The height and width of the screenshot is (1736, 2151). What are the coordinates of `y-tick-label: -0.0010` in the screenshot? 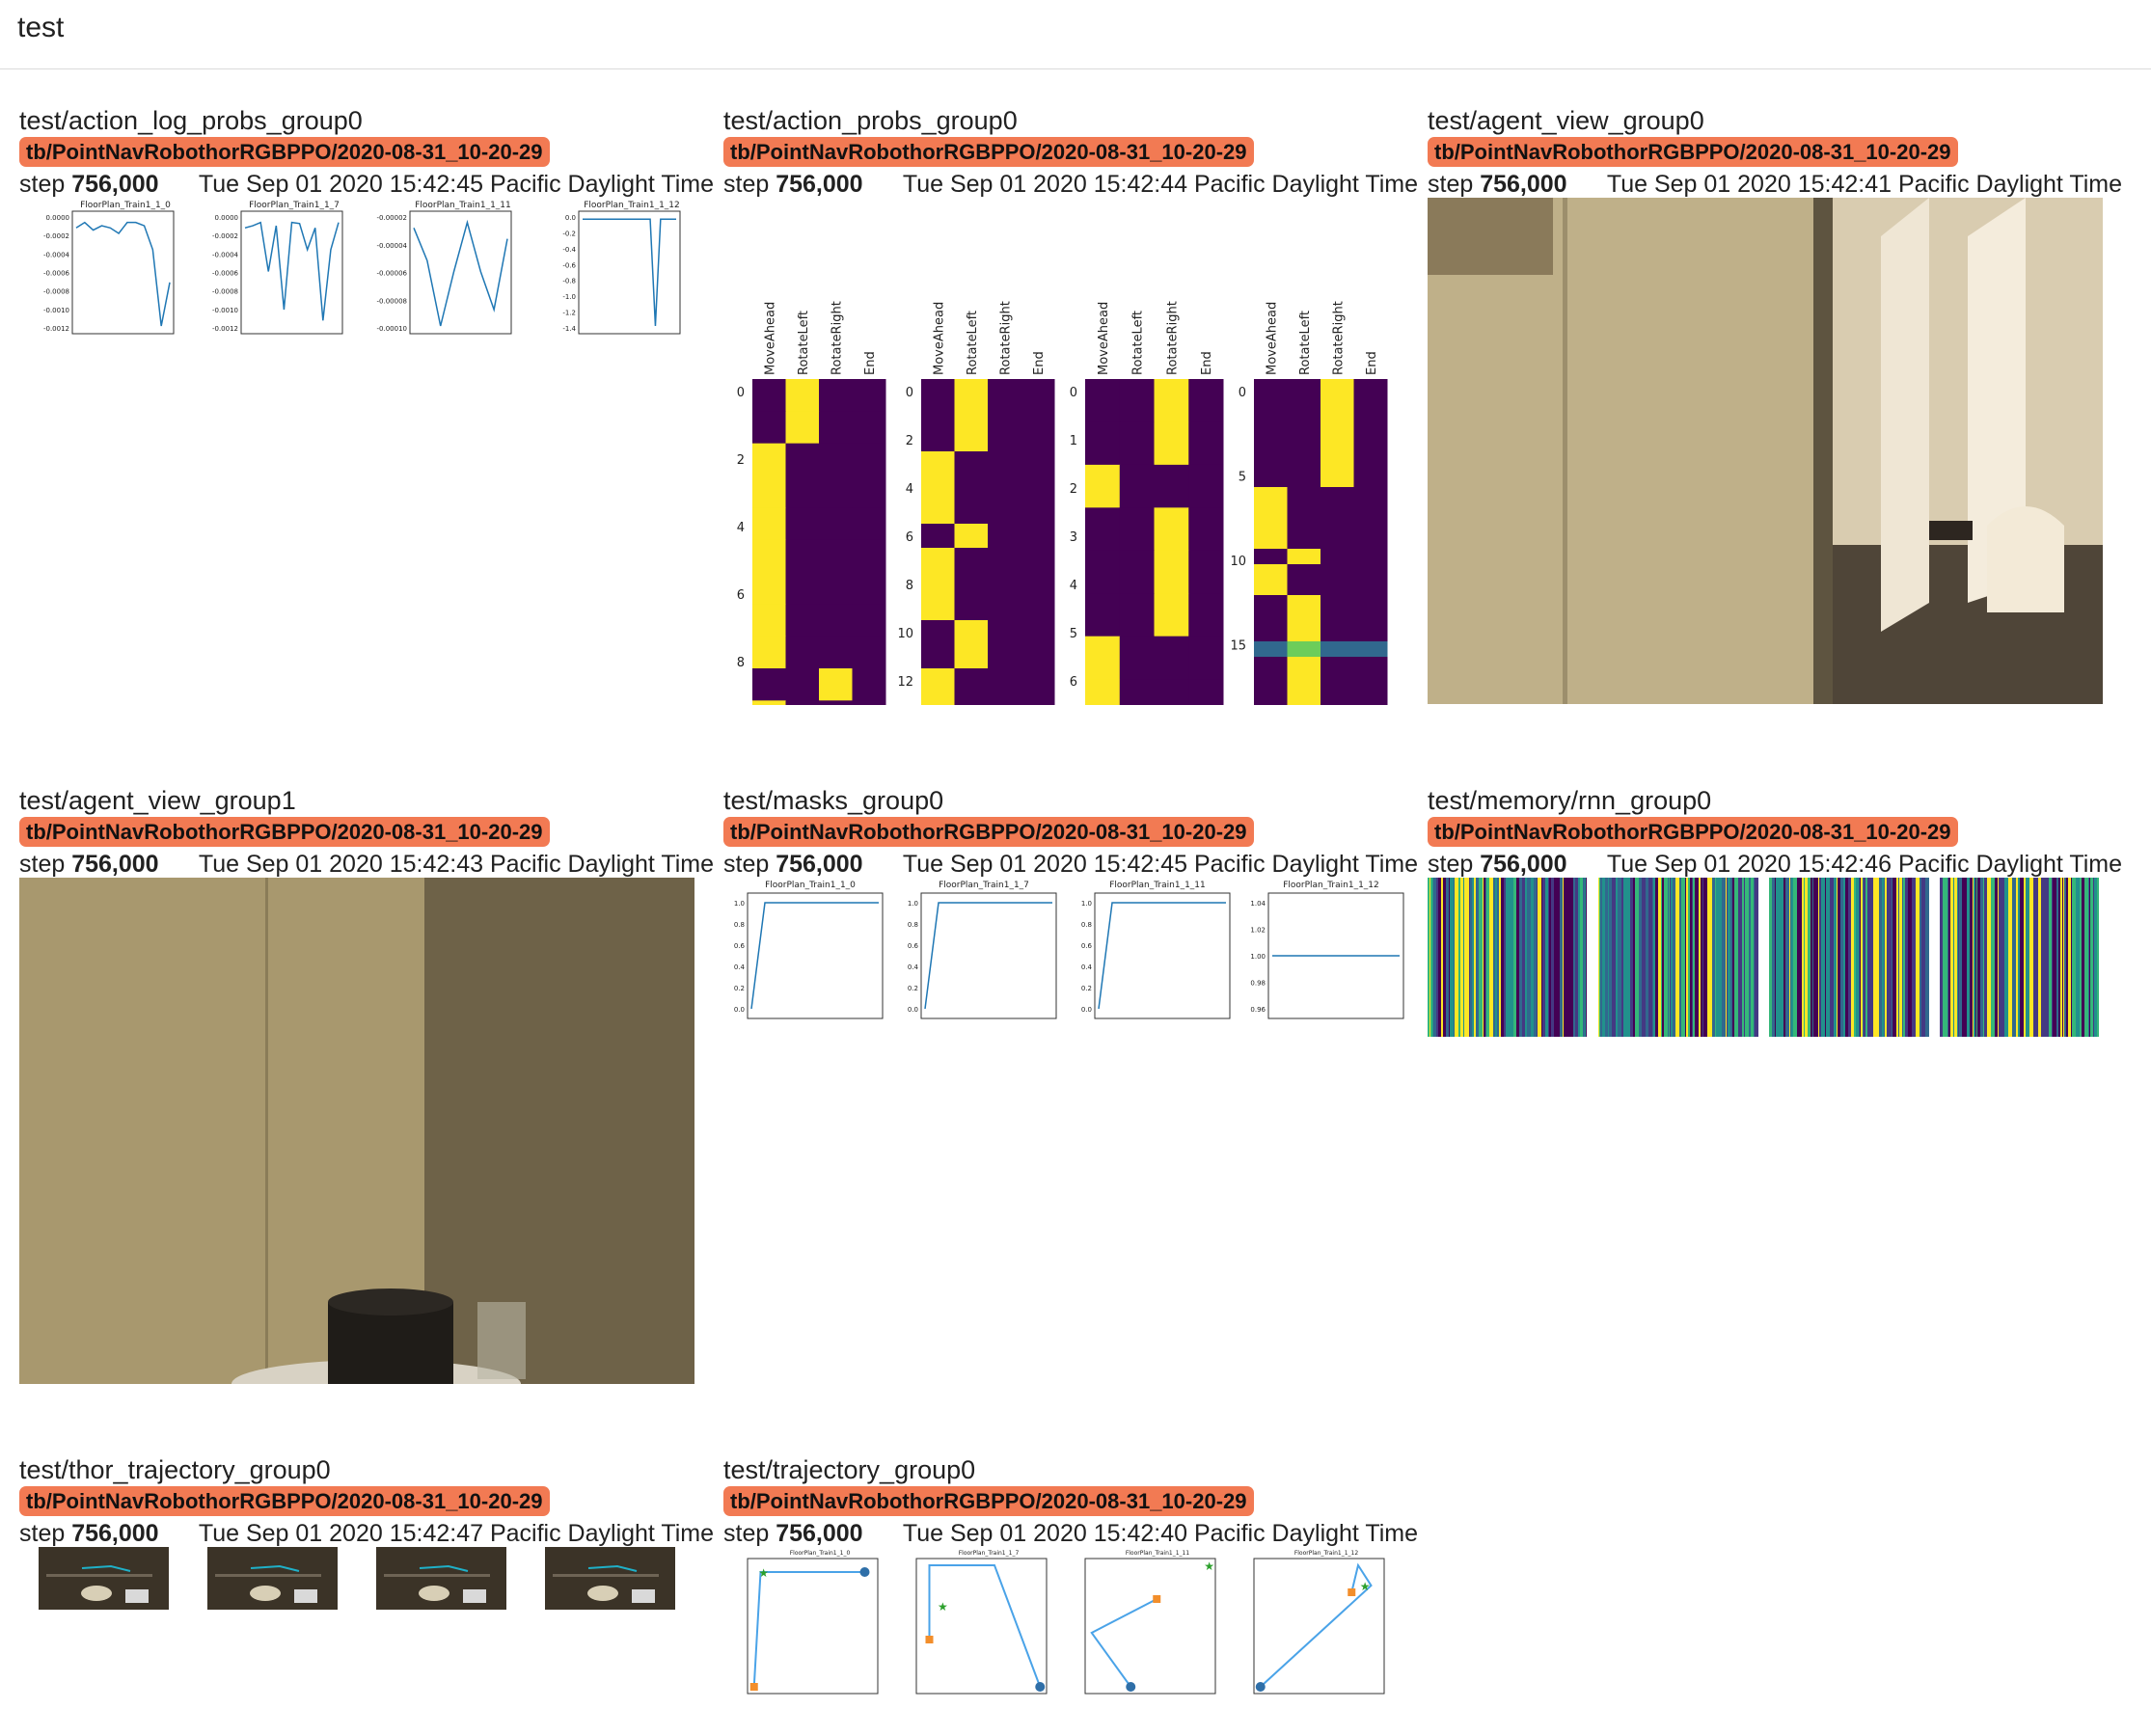 It's located at (225, 310).